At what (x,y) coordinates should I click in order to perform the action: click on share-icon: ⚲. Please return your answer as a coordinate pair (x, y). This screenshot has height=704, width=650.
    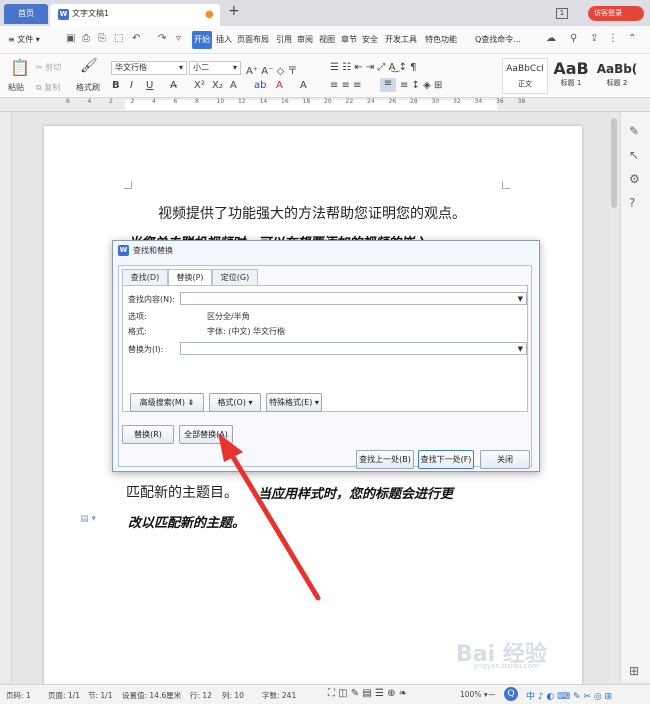
    Looking at the image, I should click on (573, 38).